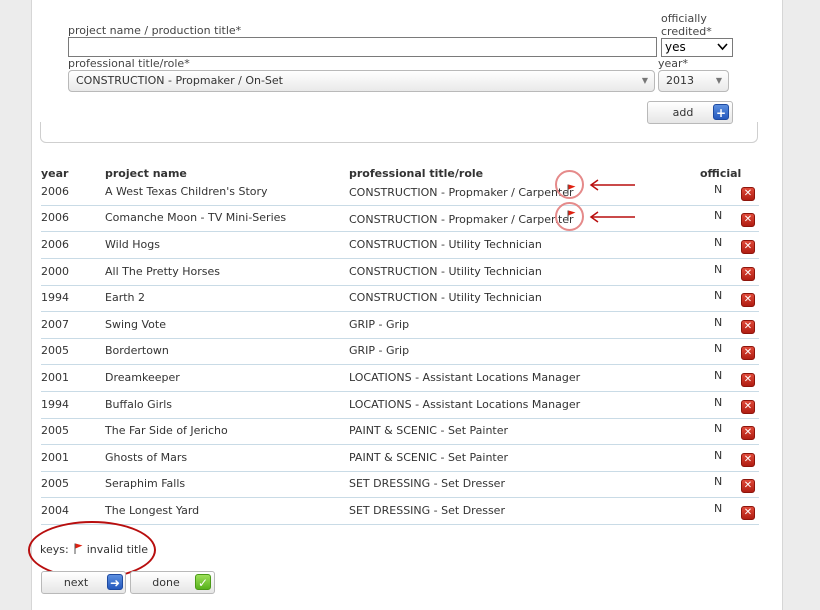 Image resolution: width=820 pixels, height=610 pixels. What do you see at coordinates (166, 582) in the screenshot?
I see `done-button-label: done` at bounding box center [166, 582].